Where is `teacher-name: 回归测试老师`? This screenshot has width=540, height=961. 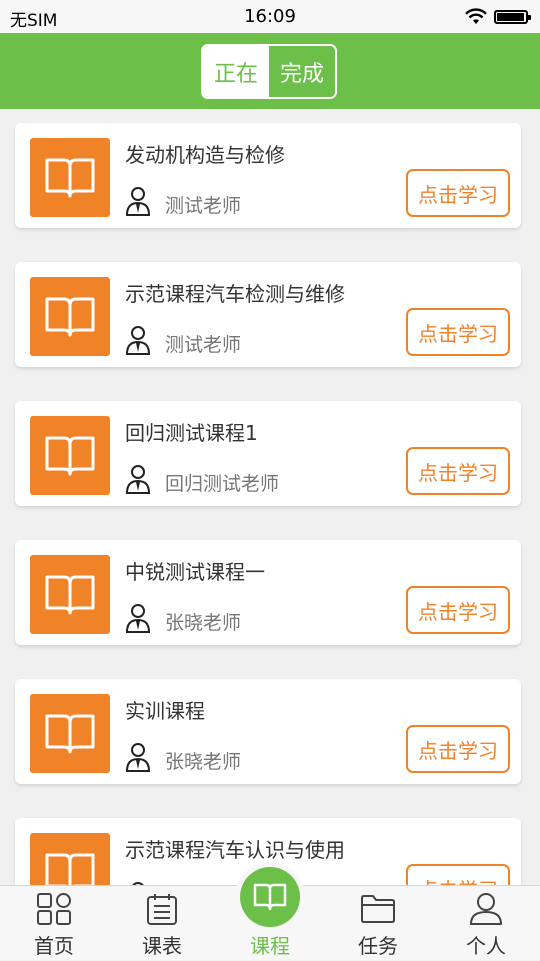 teacher-name: 回归测试老师 is located at coordinates (222, 484).